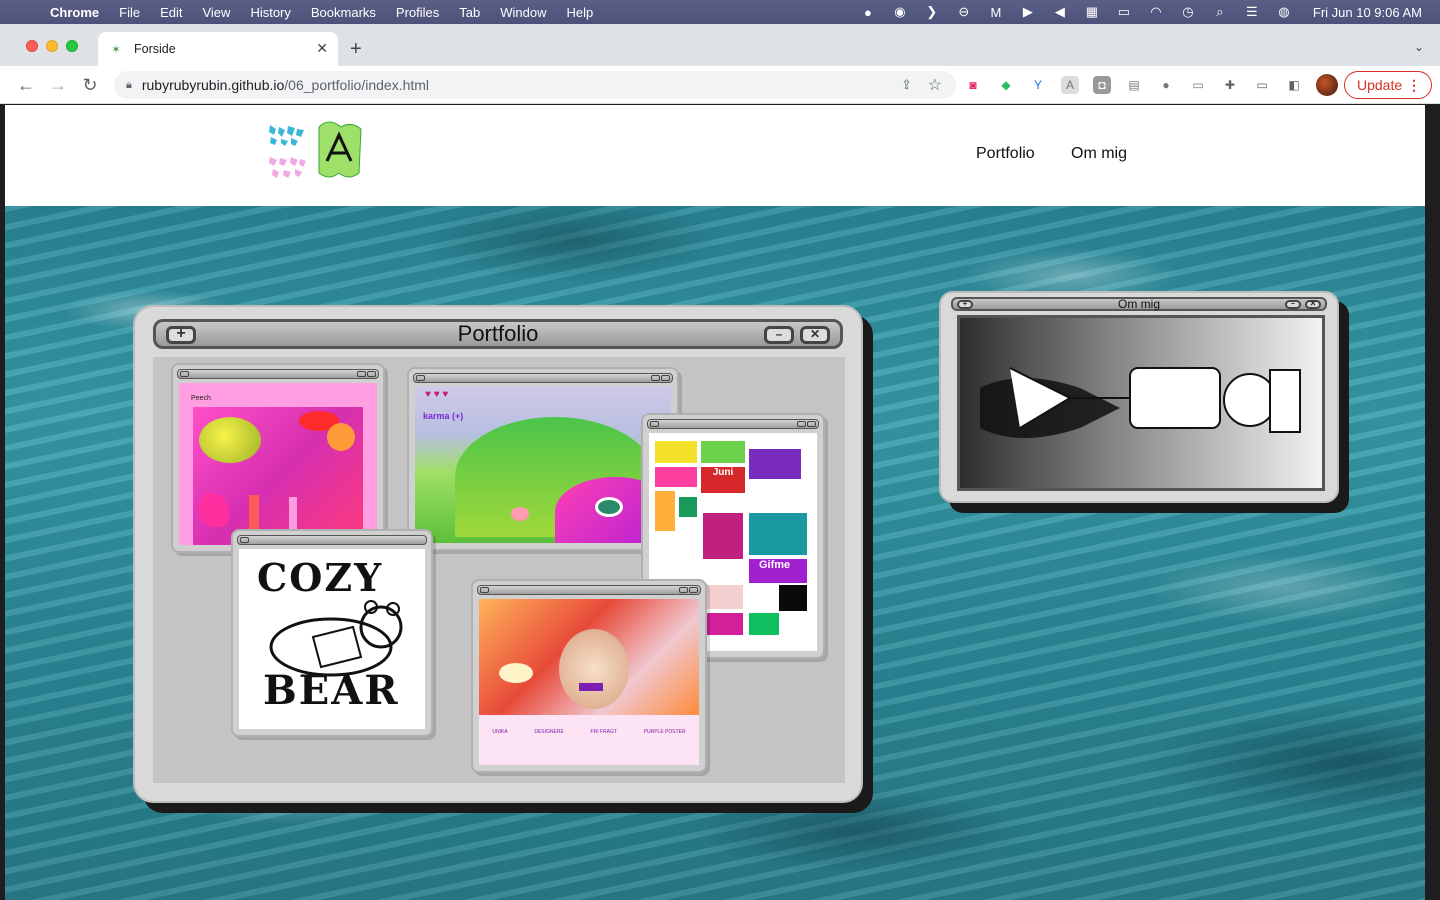  What do you see at coordinates (906, 85) in the screenshot?
I see `share-icon: ⇪` at bounding box center [906, 85].